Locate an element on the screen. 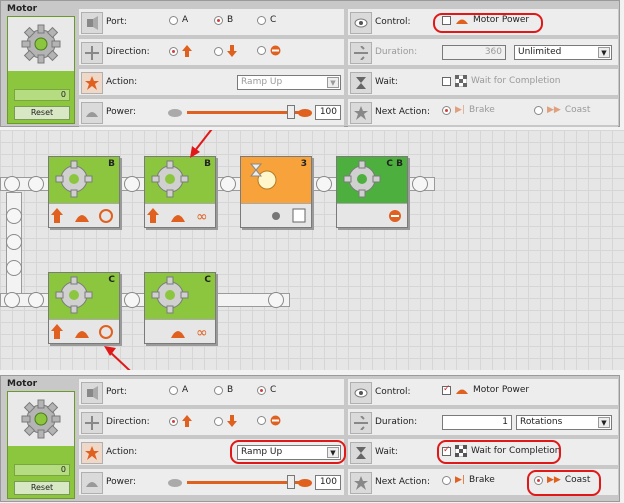 The height and width of the screenshot is (503, 624). coast-radio: ▶▶ Coast is located at coordinates (562, 110).